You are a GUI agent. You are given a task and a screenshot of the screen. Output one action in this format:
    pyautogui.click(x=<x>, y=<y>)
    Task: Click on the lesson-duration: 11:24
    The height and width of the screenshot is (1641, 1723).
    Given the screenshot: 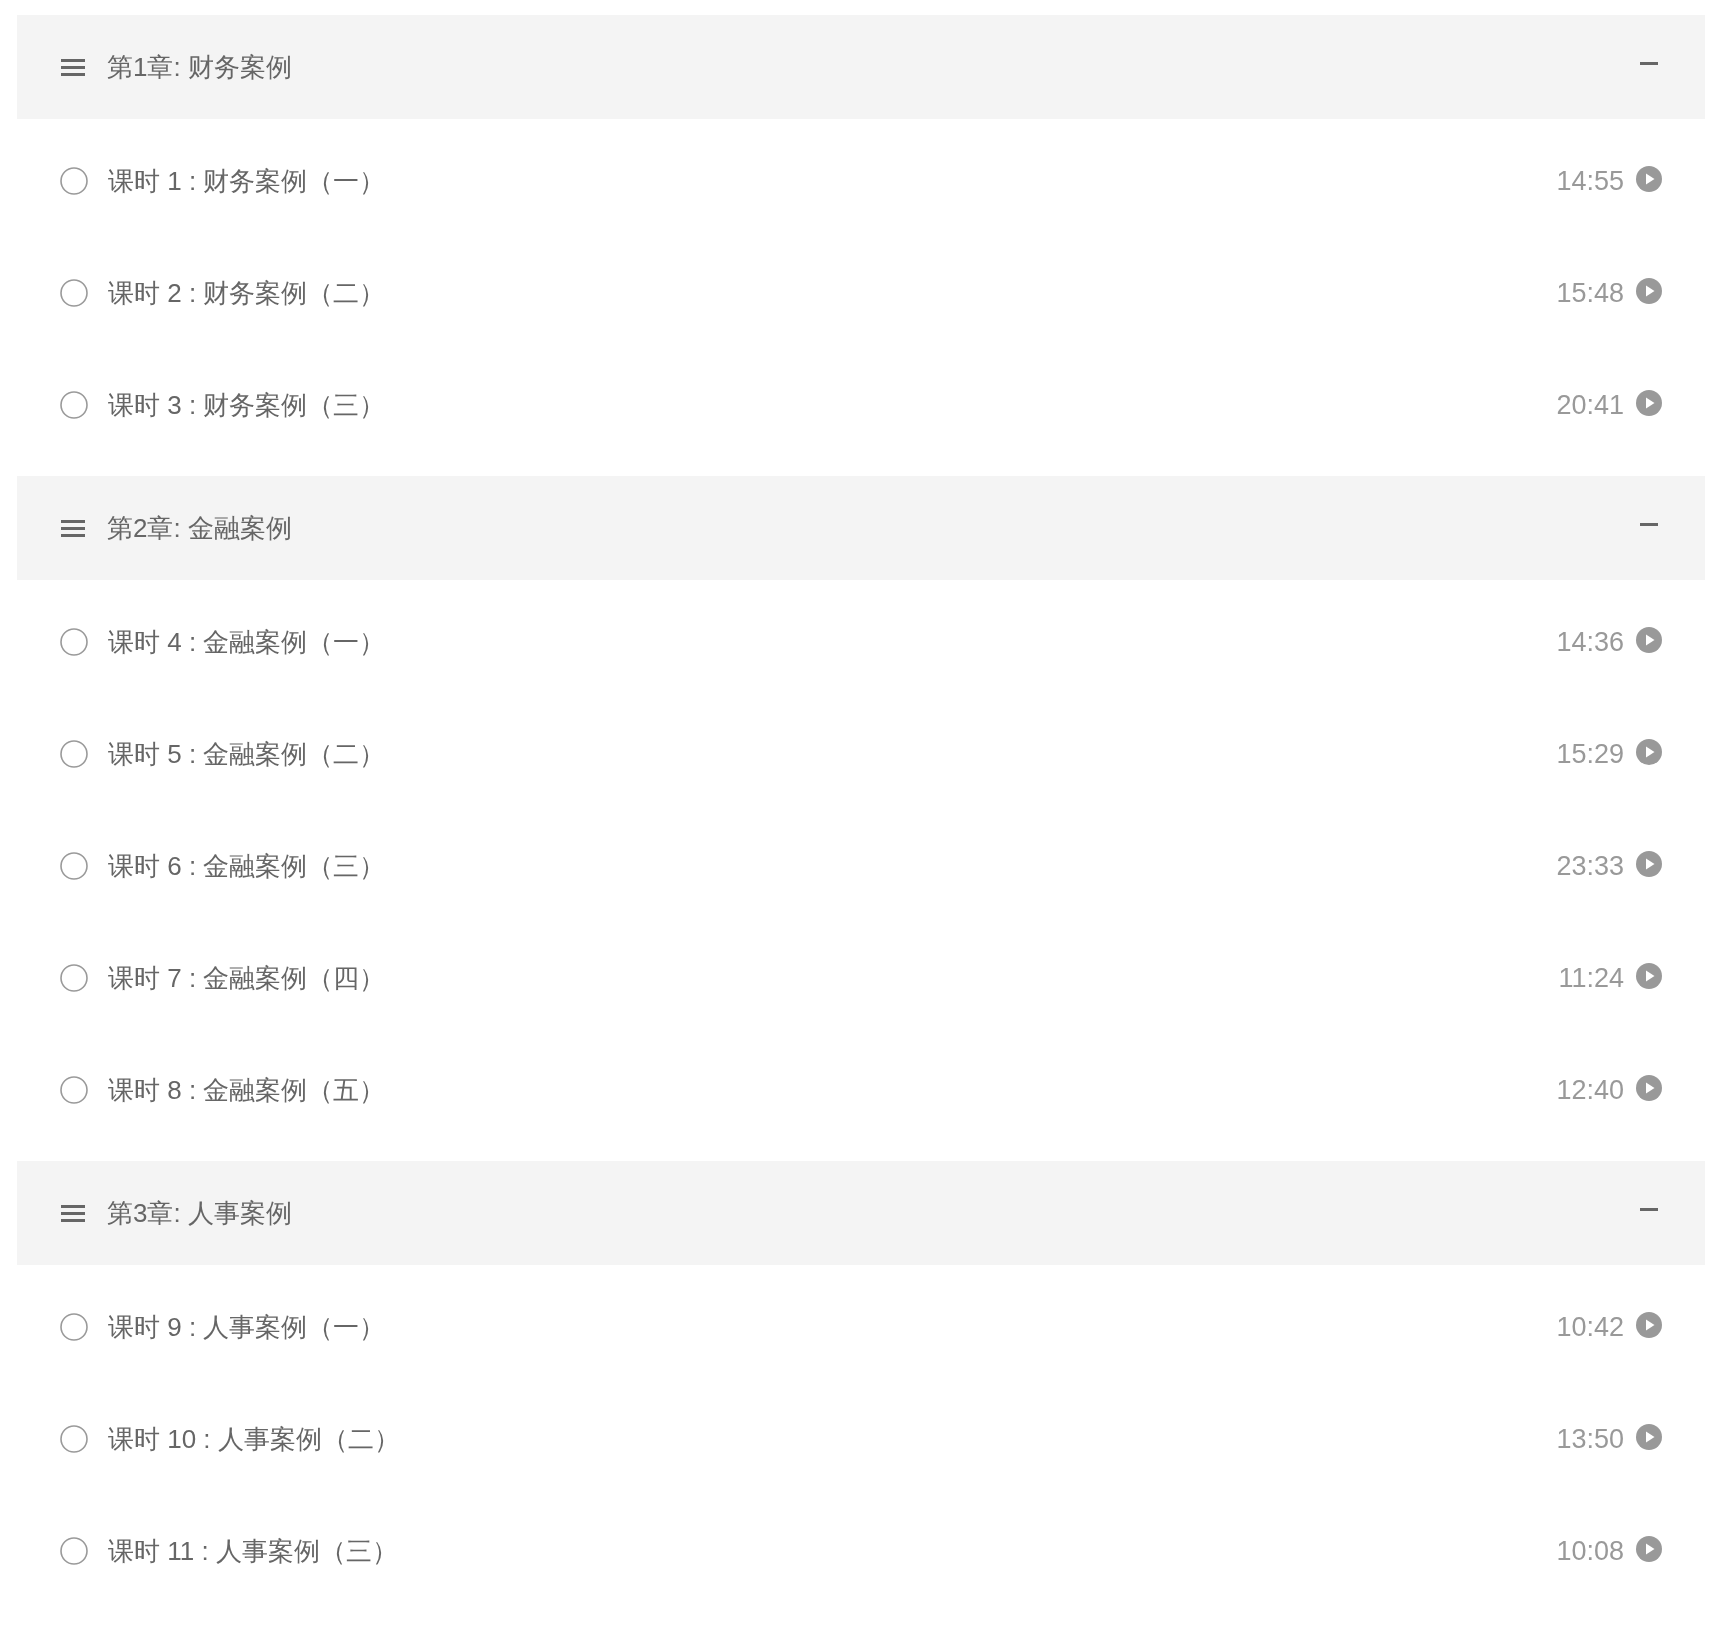 What is the action you would take?
    pyautogui.click(x=1591, y=978)
    